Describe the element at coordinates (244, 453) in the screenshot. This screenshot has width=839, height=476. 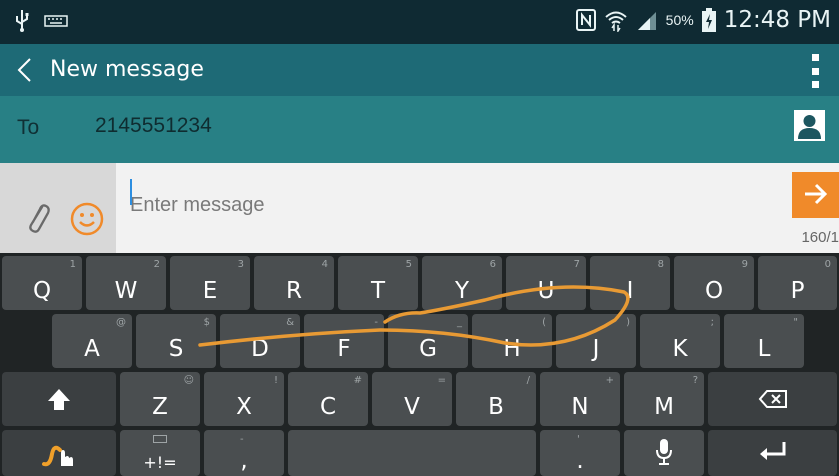
I see `comma-key: - ,` at that location.